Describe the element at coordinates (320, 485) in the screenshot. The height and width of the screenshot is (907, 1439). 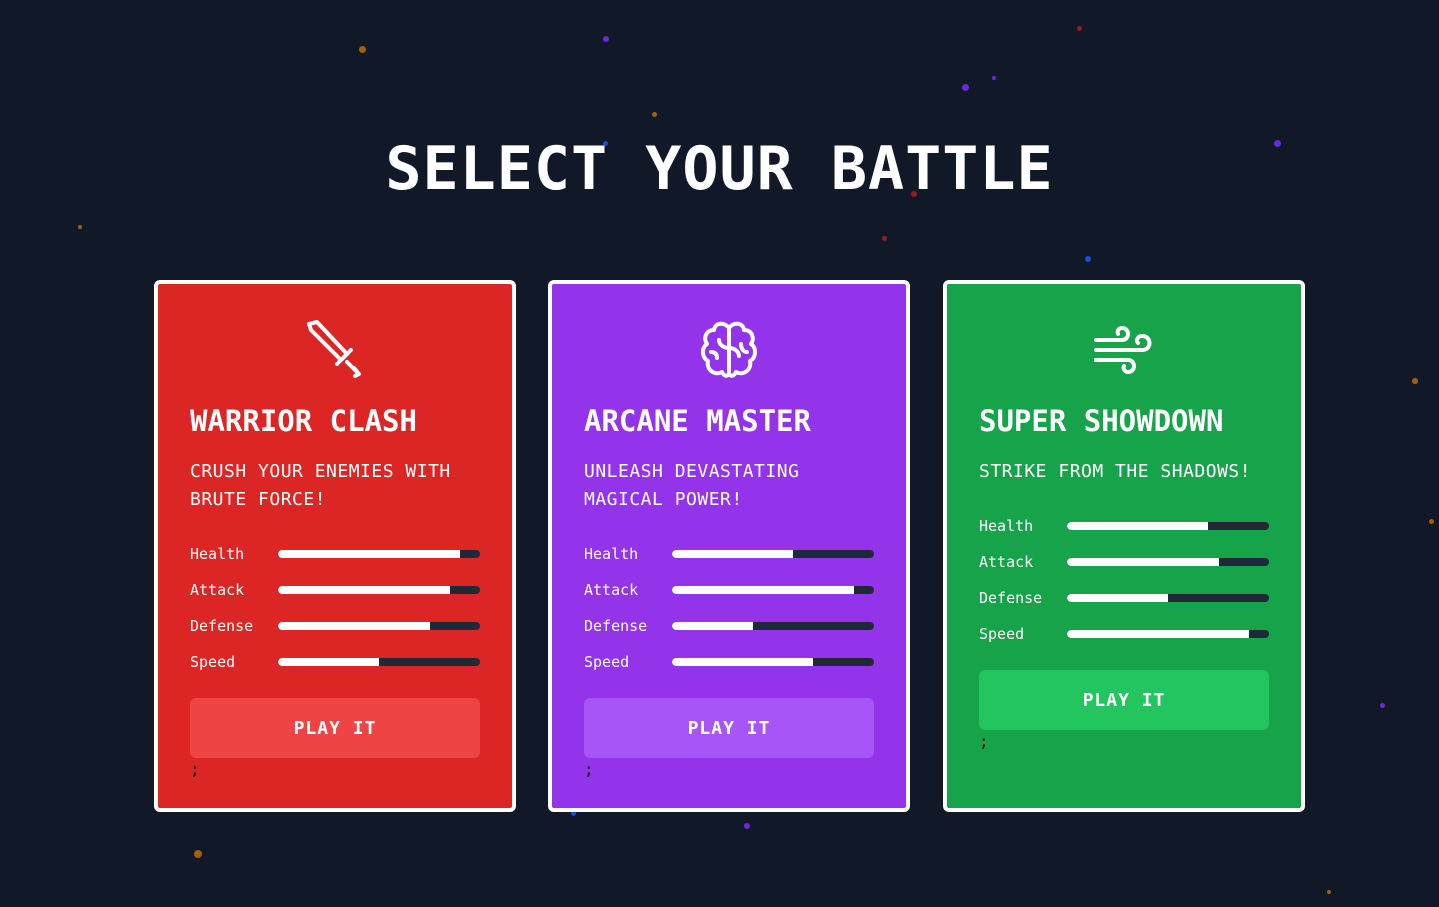
I see `card-description: CRUSH YOUR ENEMIES WITH BRUTE FORCE!` at that location.